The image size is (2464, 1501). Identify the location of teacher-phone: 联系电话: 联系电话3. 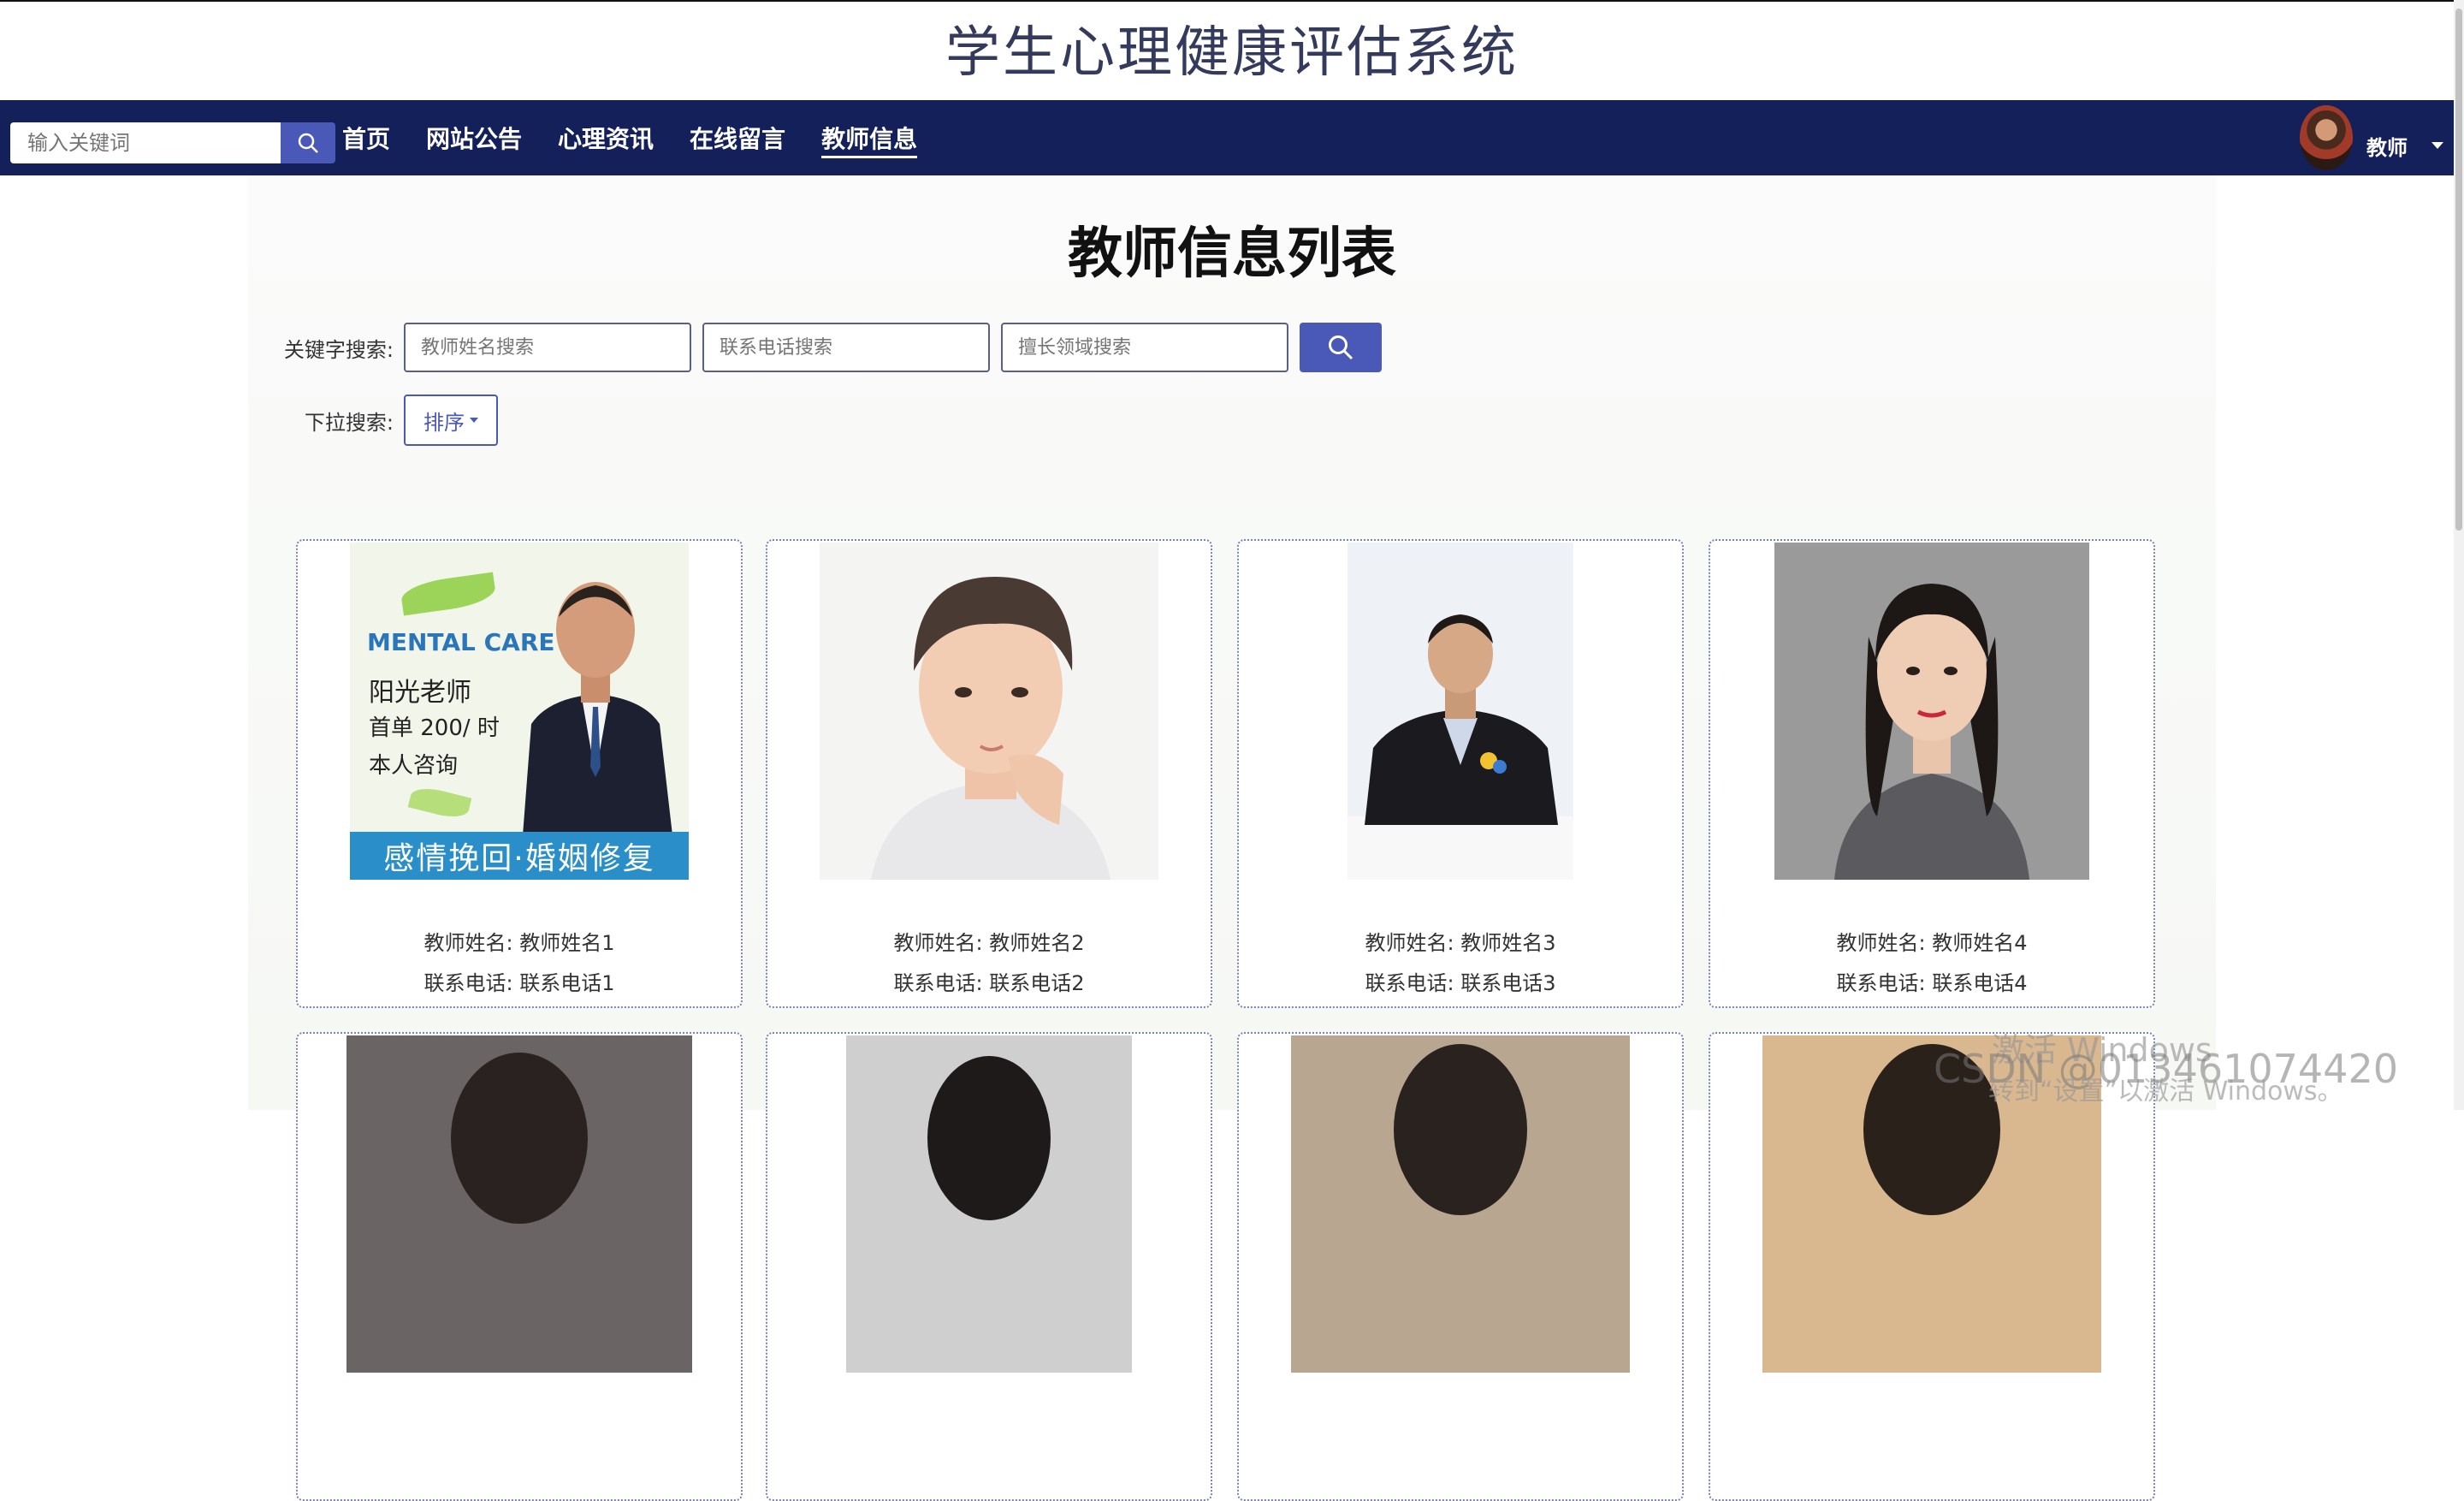
(1460, 983).